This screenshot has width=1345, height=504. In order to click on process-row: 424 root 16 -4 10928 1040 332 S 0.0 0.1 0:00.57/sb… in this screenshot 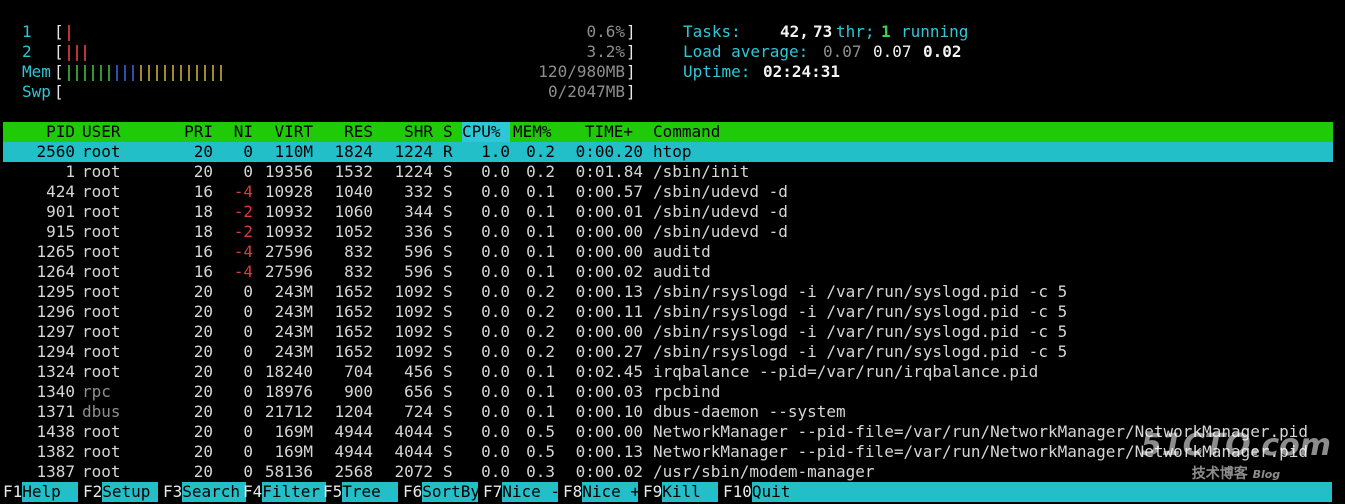, I will do `click(668, 192)`.